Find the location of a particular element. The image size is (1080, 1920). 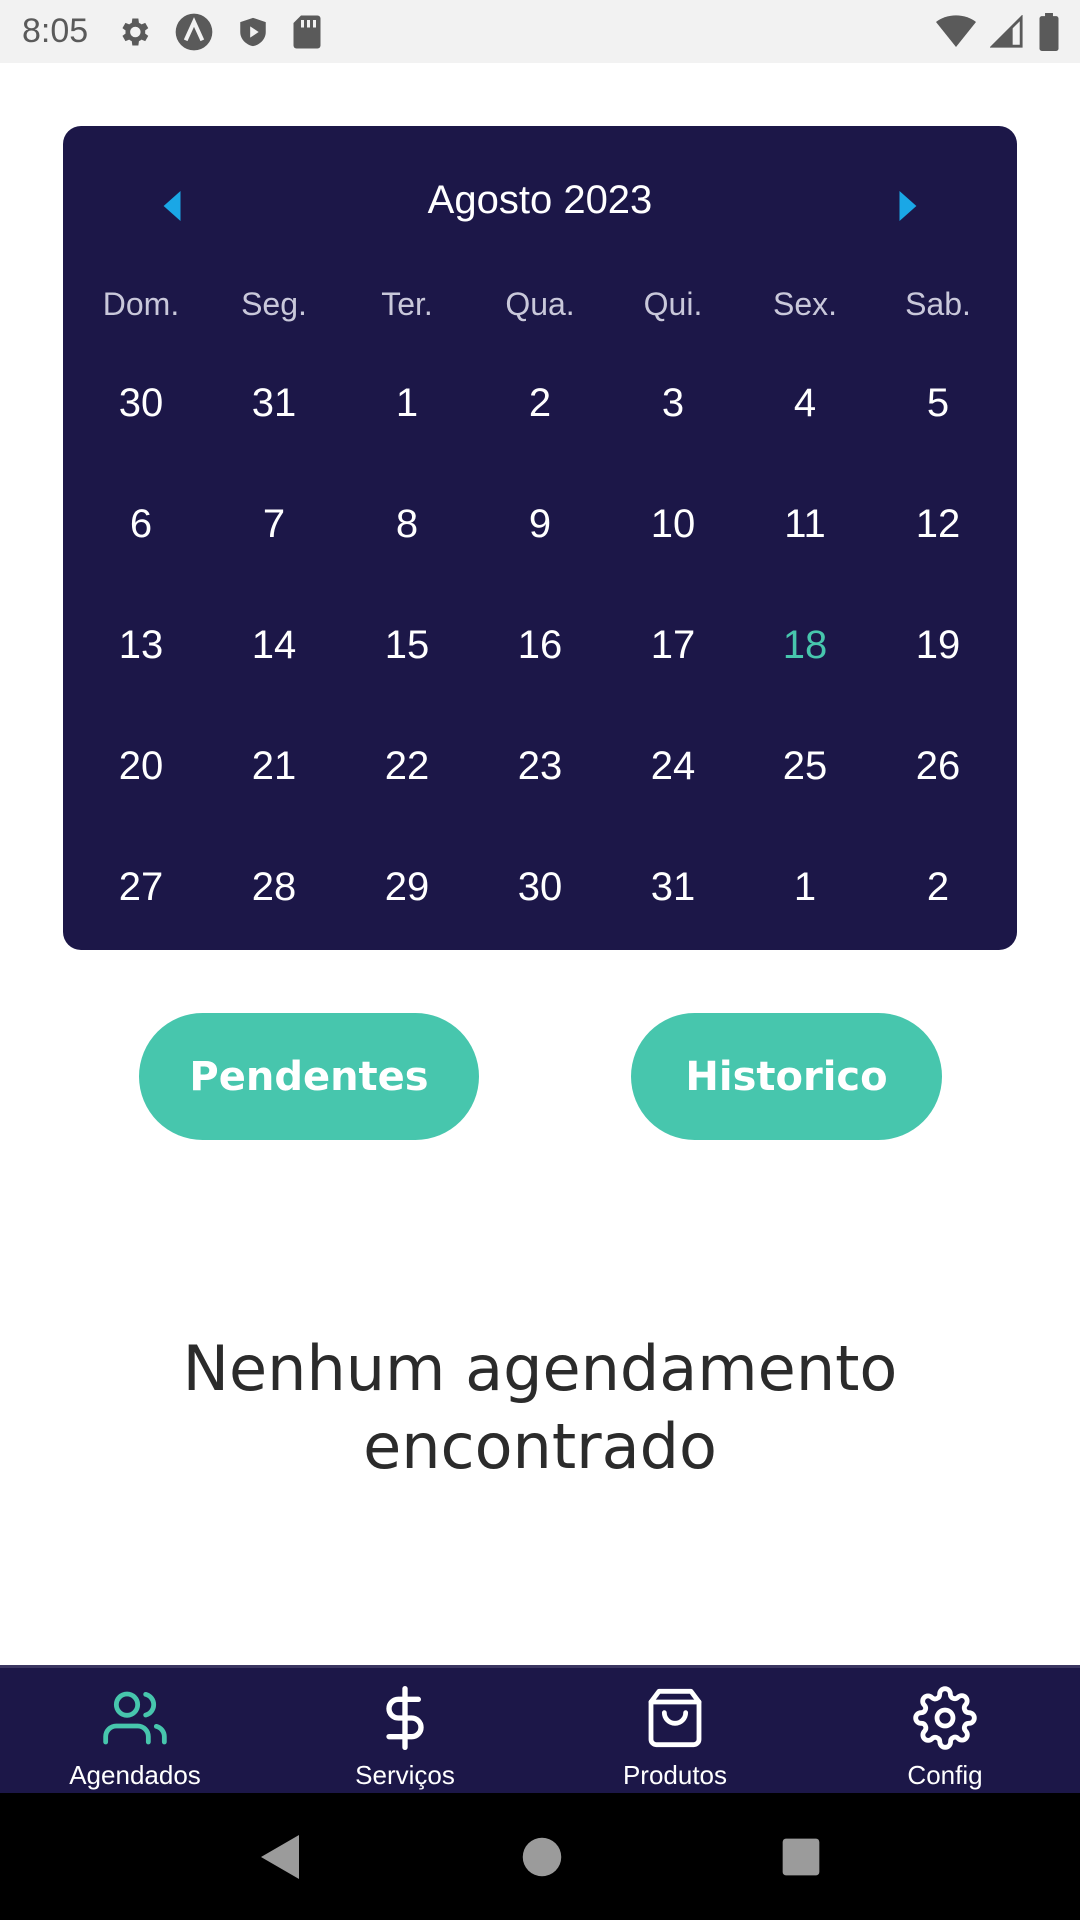

day-cell: 3 is located at coordinates (673, 403).